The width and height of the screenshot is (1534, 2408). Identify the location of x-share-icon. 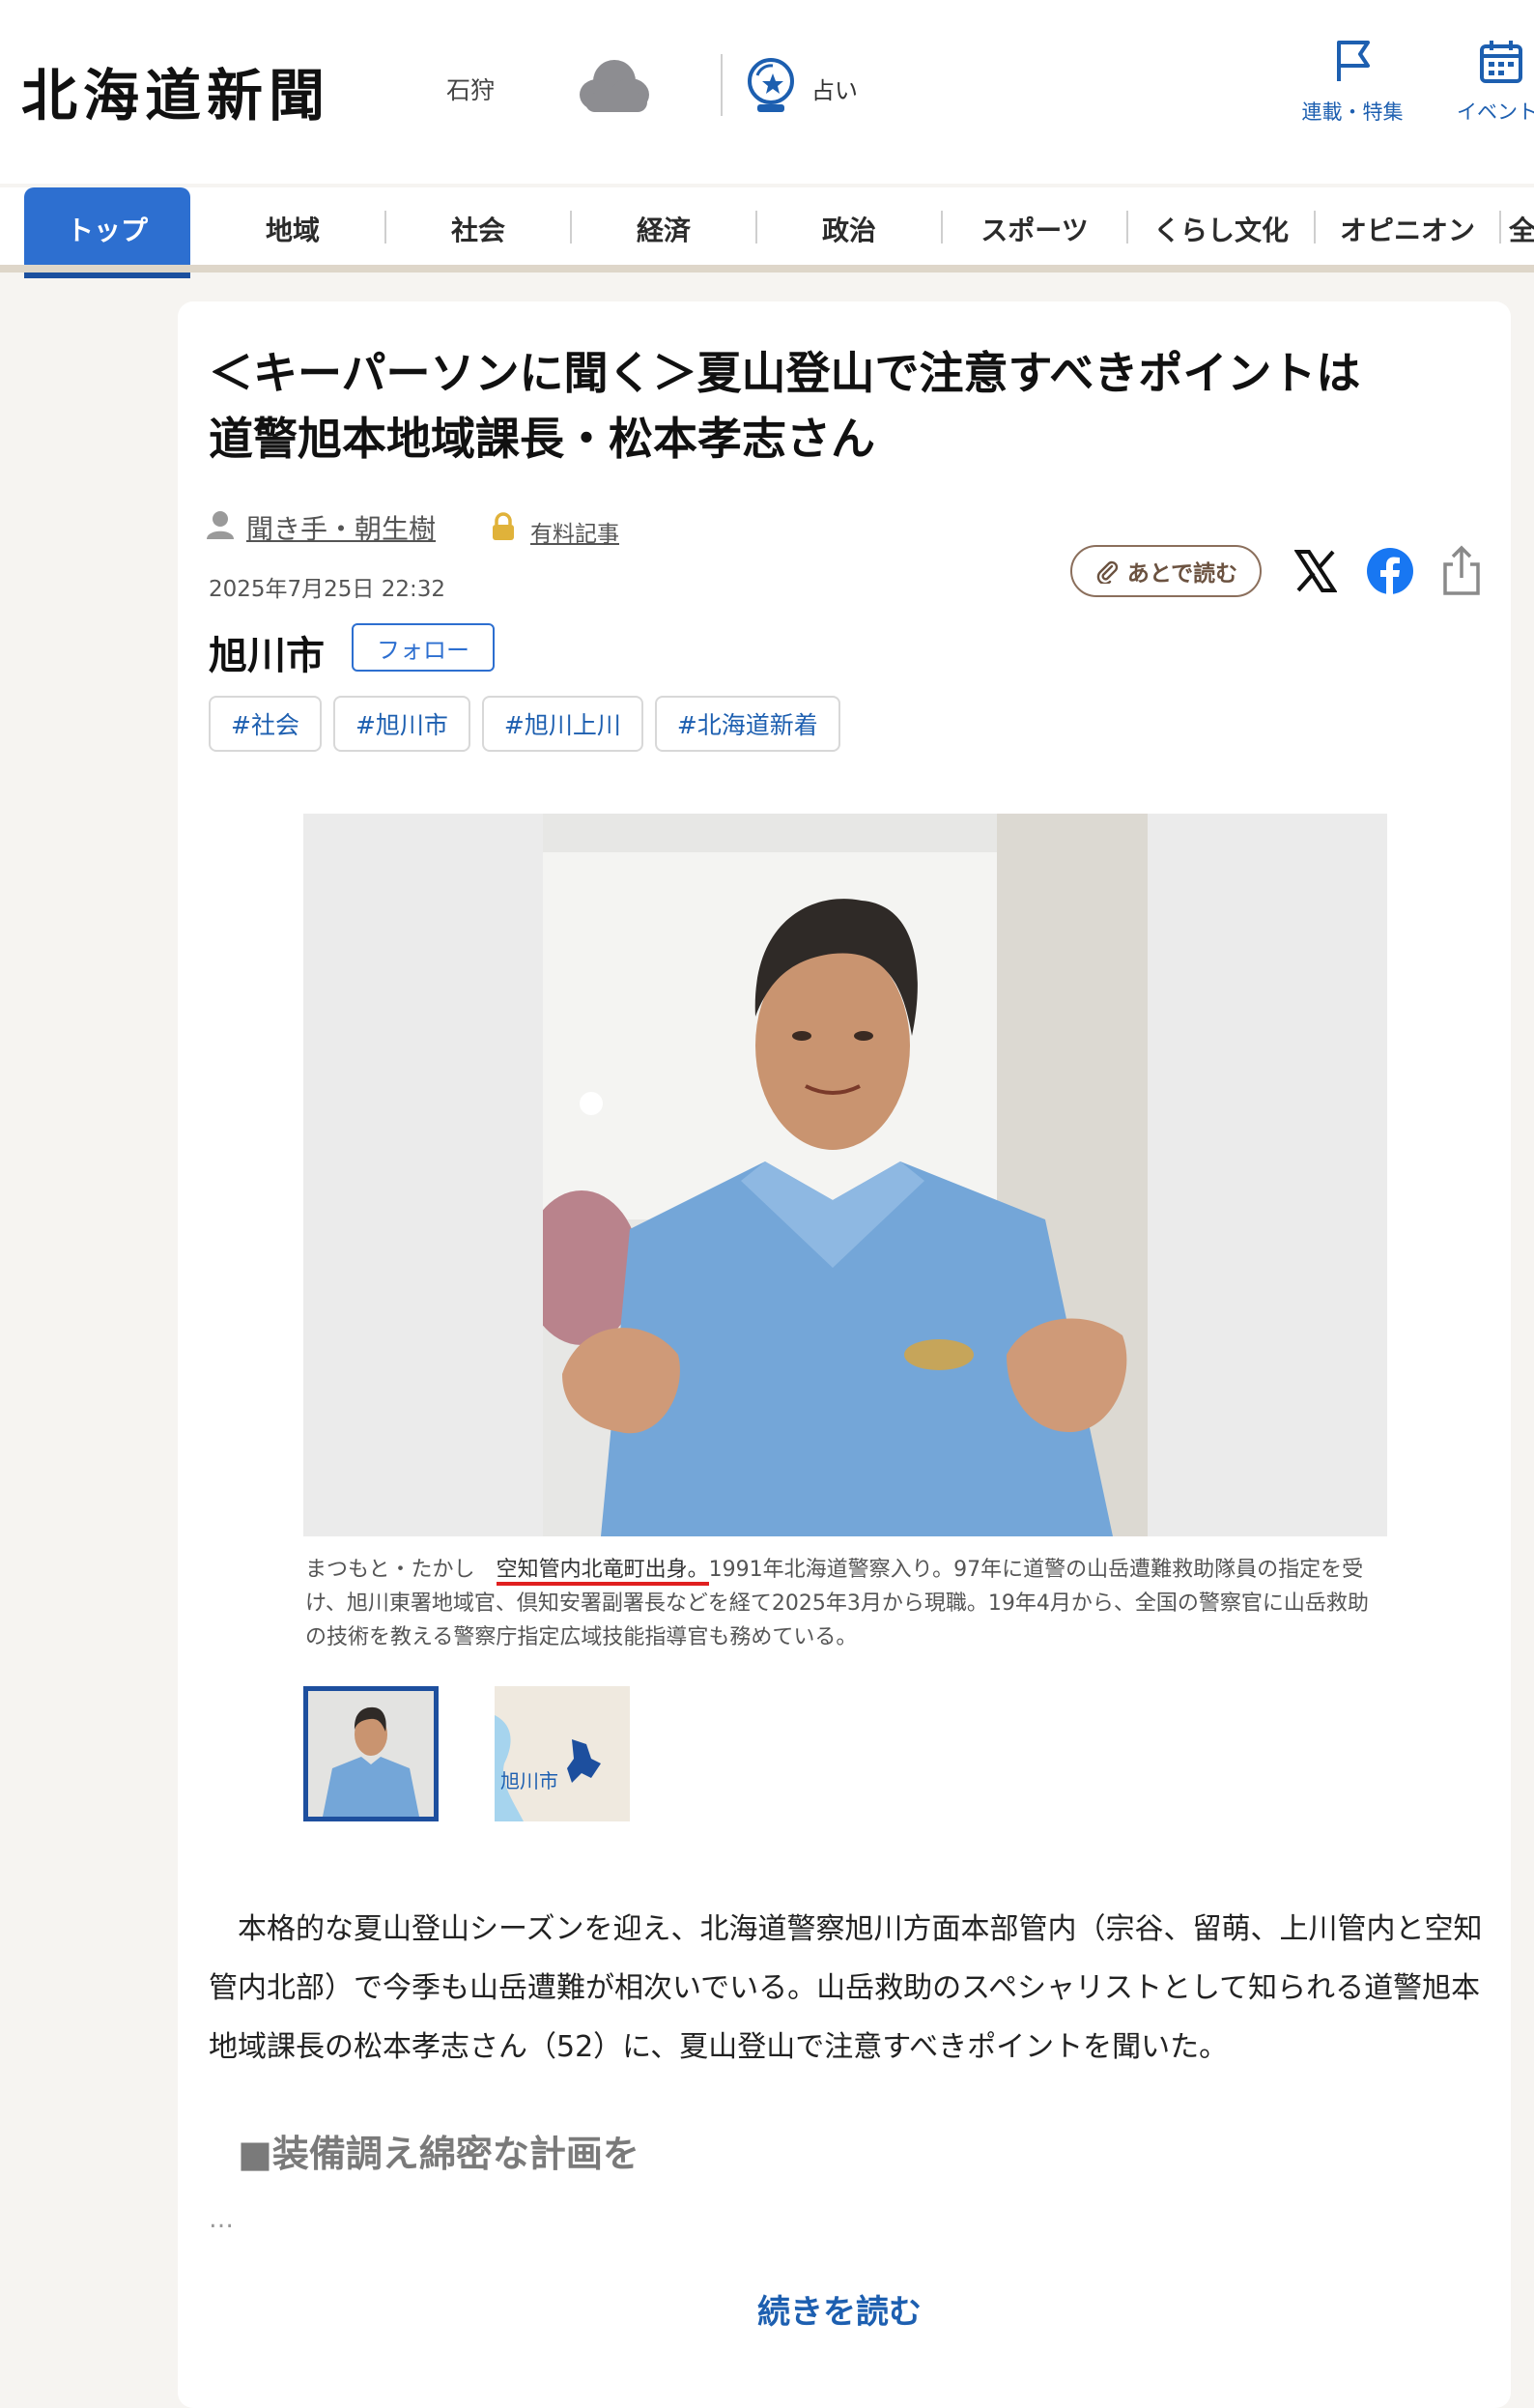
(1315, 571).